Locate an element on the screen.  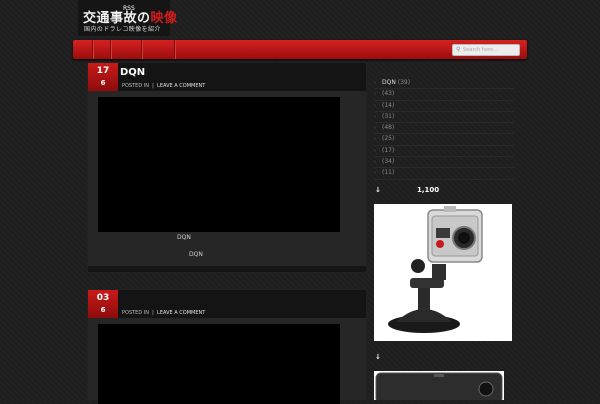
category-item: › (14) is located at coordinates (444, 106).